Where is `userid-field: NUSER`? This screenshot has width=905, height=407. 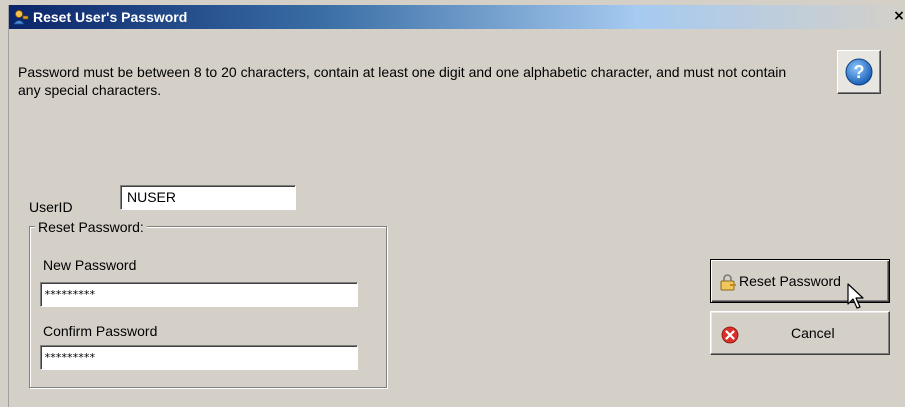
userid-field: NUSER is located at coordinates (208, 197).